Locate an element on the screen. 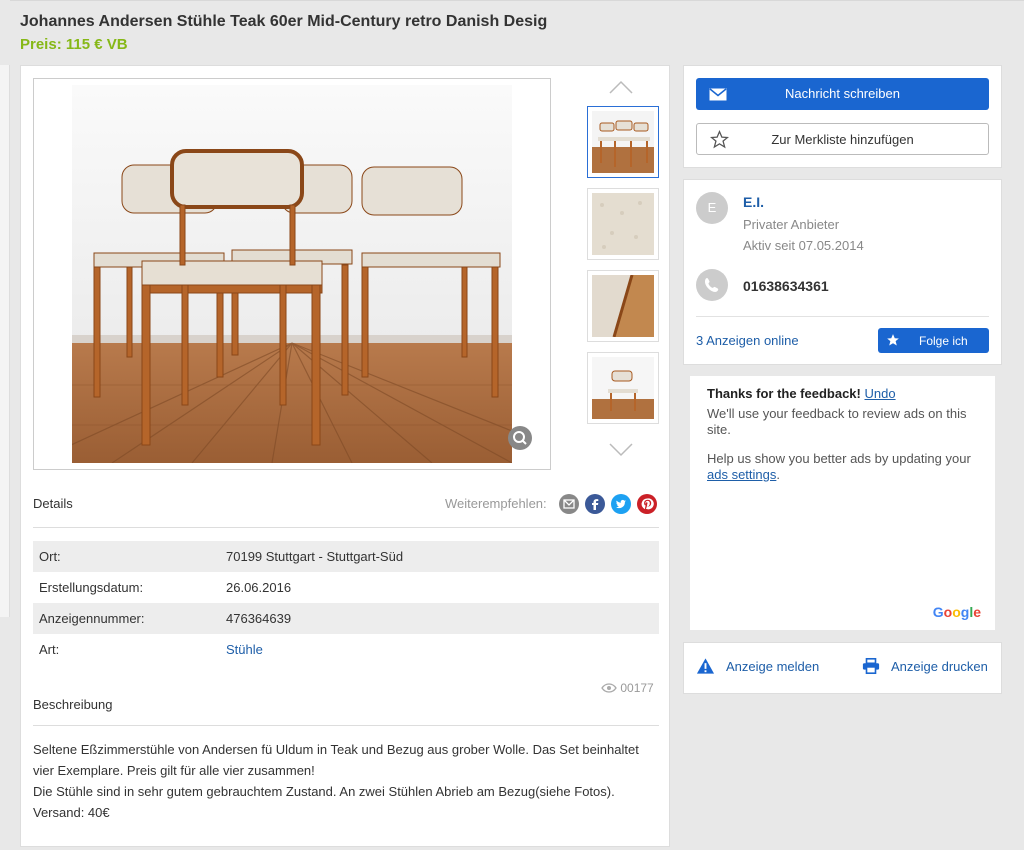 The image size is (1024, 850). feedback-thanks: Thanks for the feedback! is located at coordinates (784, 393).